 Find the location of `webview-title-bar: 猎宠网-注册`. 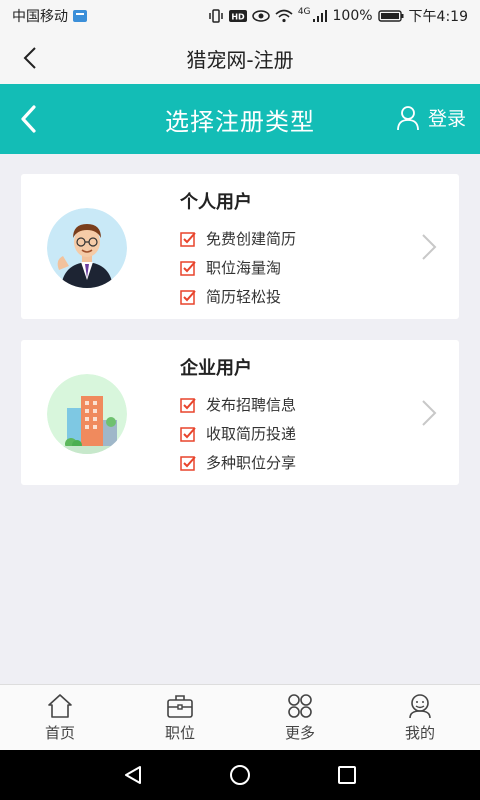

webview-title-bar: 猎宠网-注册 is located at coordinates (240, 58).